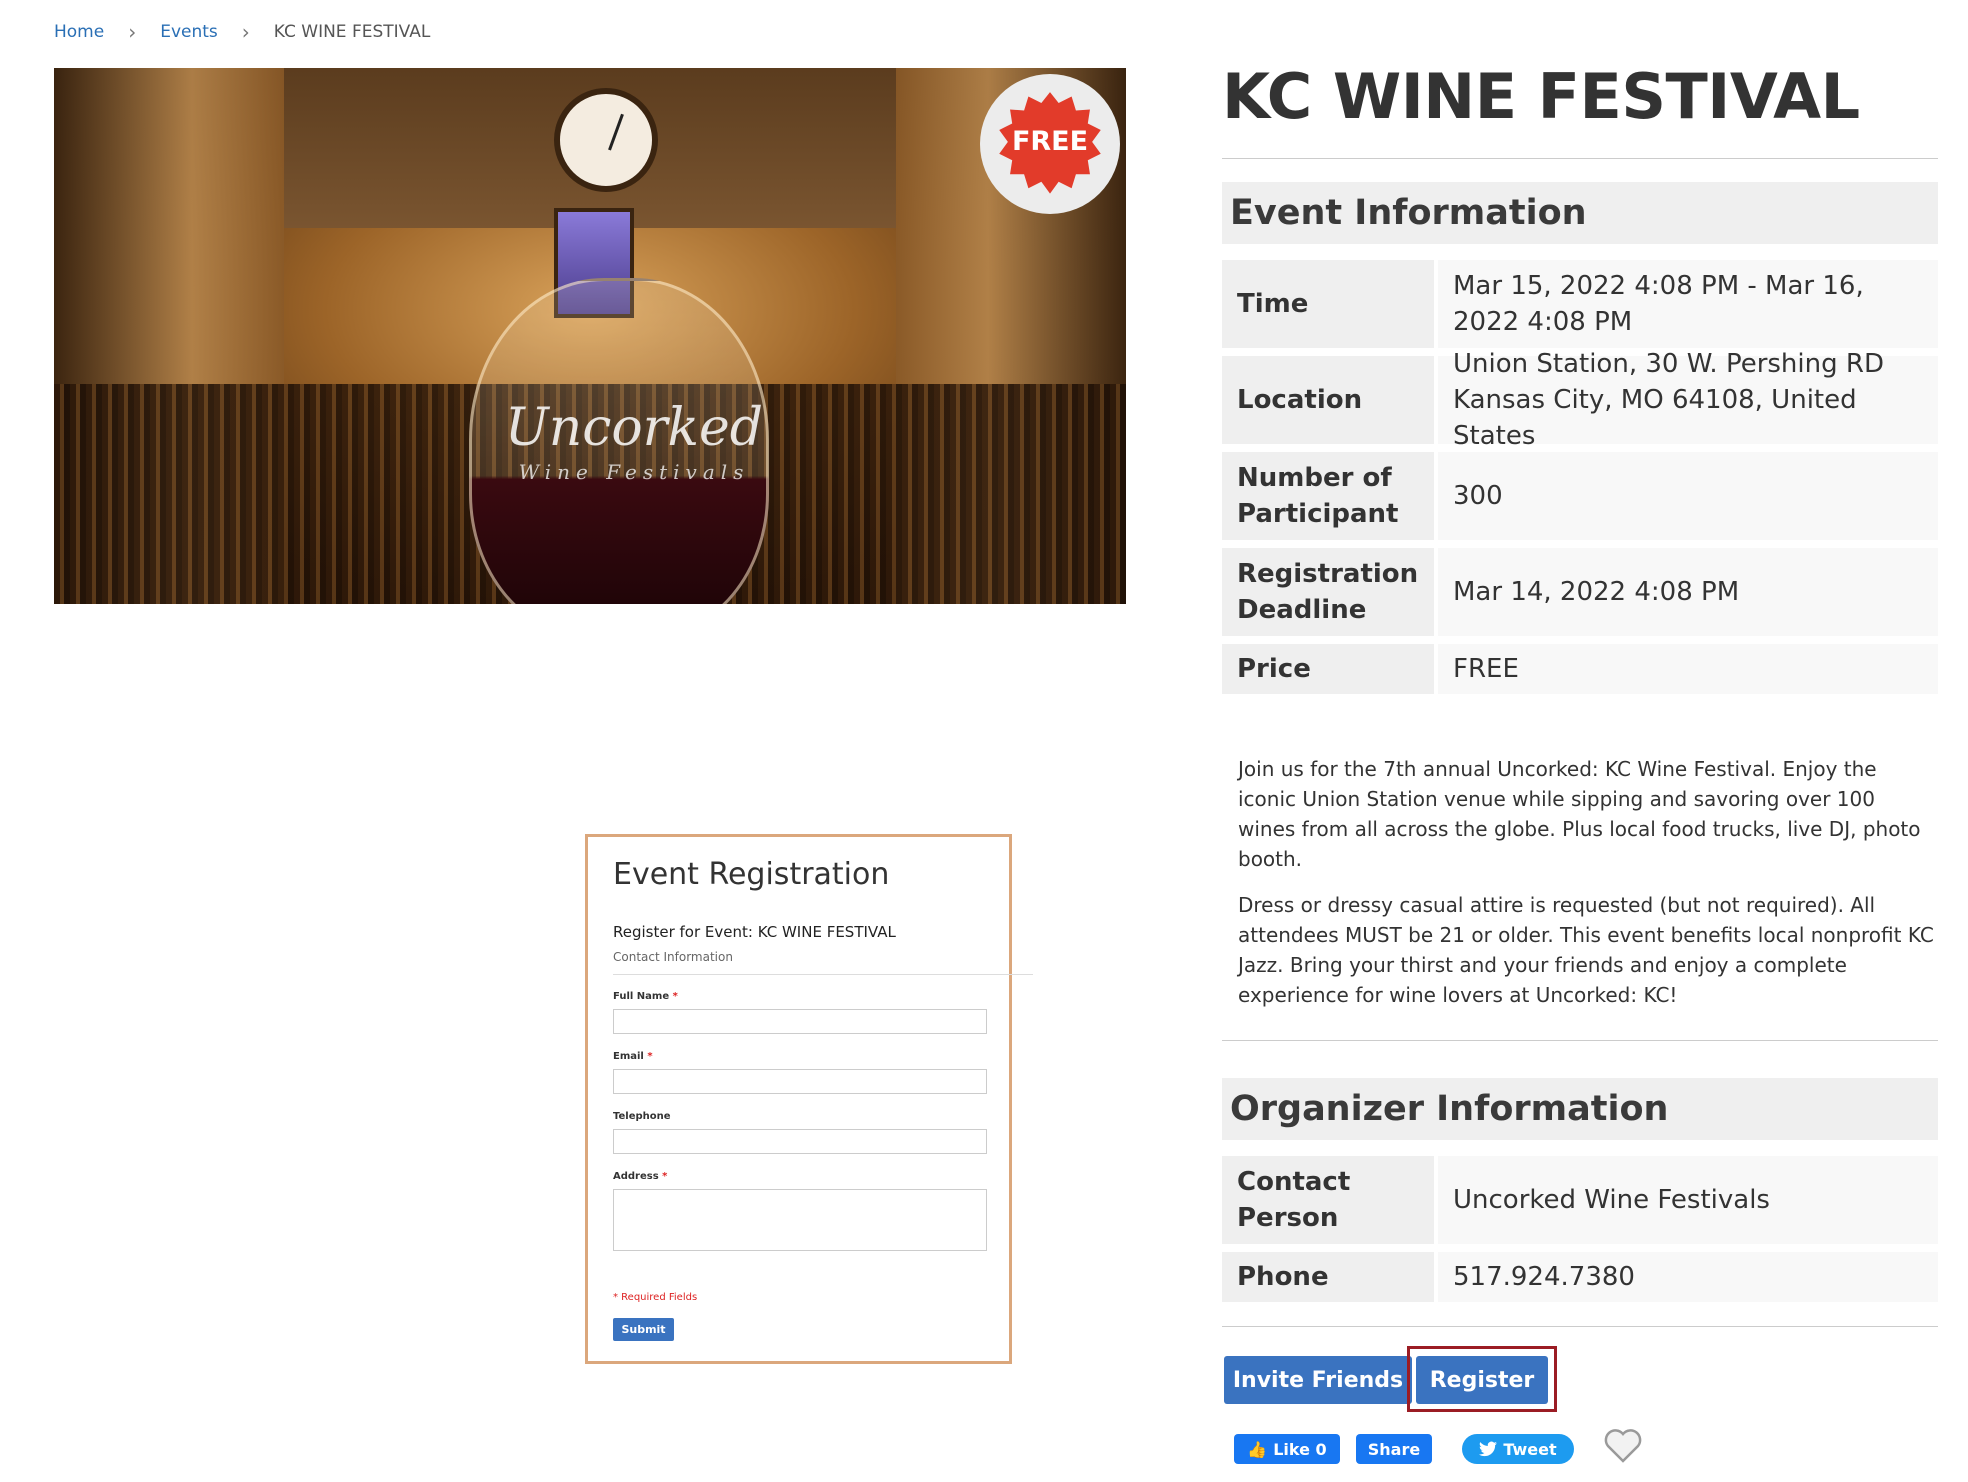 The width and height of the screenshot is (1968, 1482). I want to click on clock-icon, so click(606, 140).